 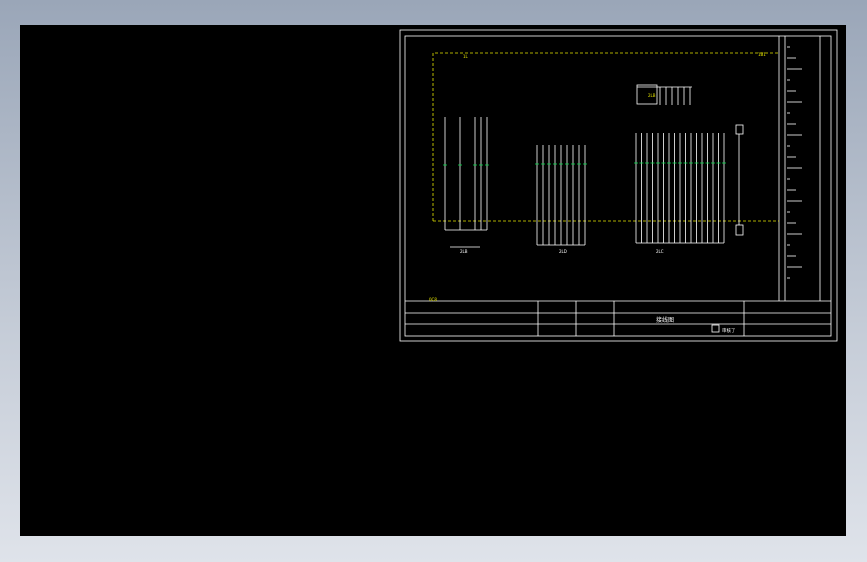 What do you see at coordinates (618, 318) in the screenshot?
I see `title-block: 接线图 审核了` at bounding box center [618, 318].